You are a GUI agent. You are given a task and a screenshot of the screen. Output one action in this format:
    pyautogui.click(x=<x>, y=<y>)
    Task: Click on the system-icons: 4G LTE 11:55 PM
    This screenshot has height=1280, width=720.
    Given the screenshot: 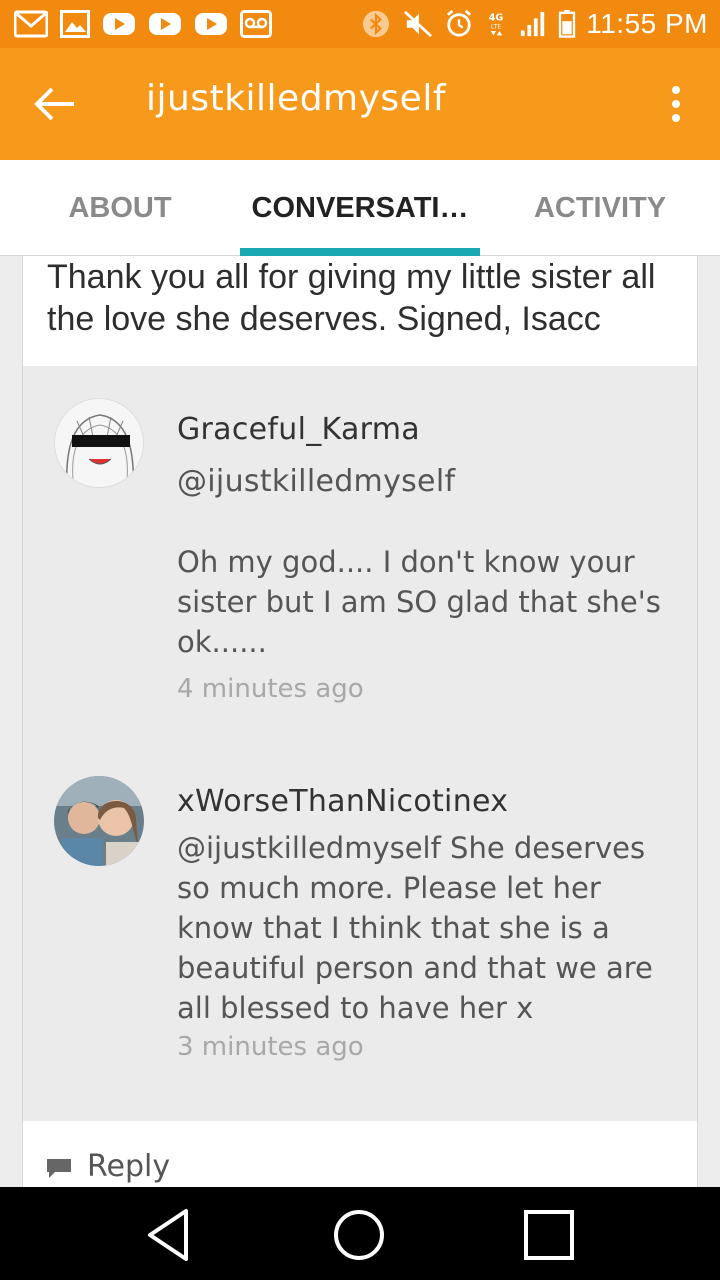 What is the action you would take?
    pyautogui.click(x=534, y=24)
    